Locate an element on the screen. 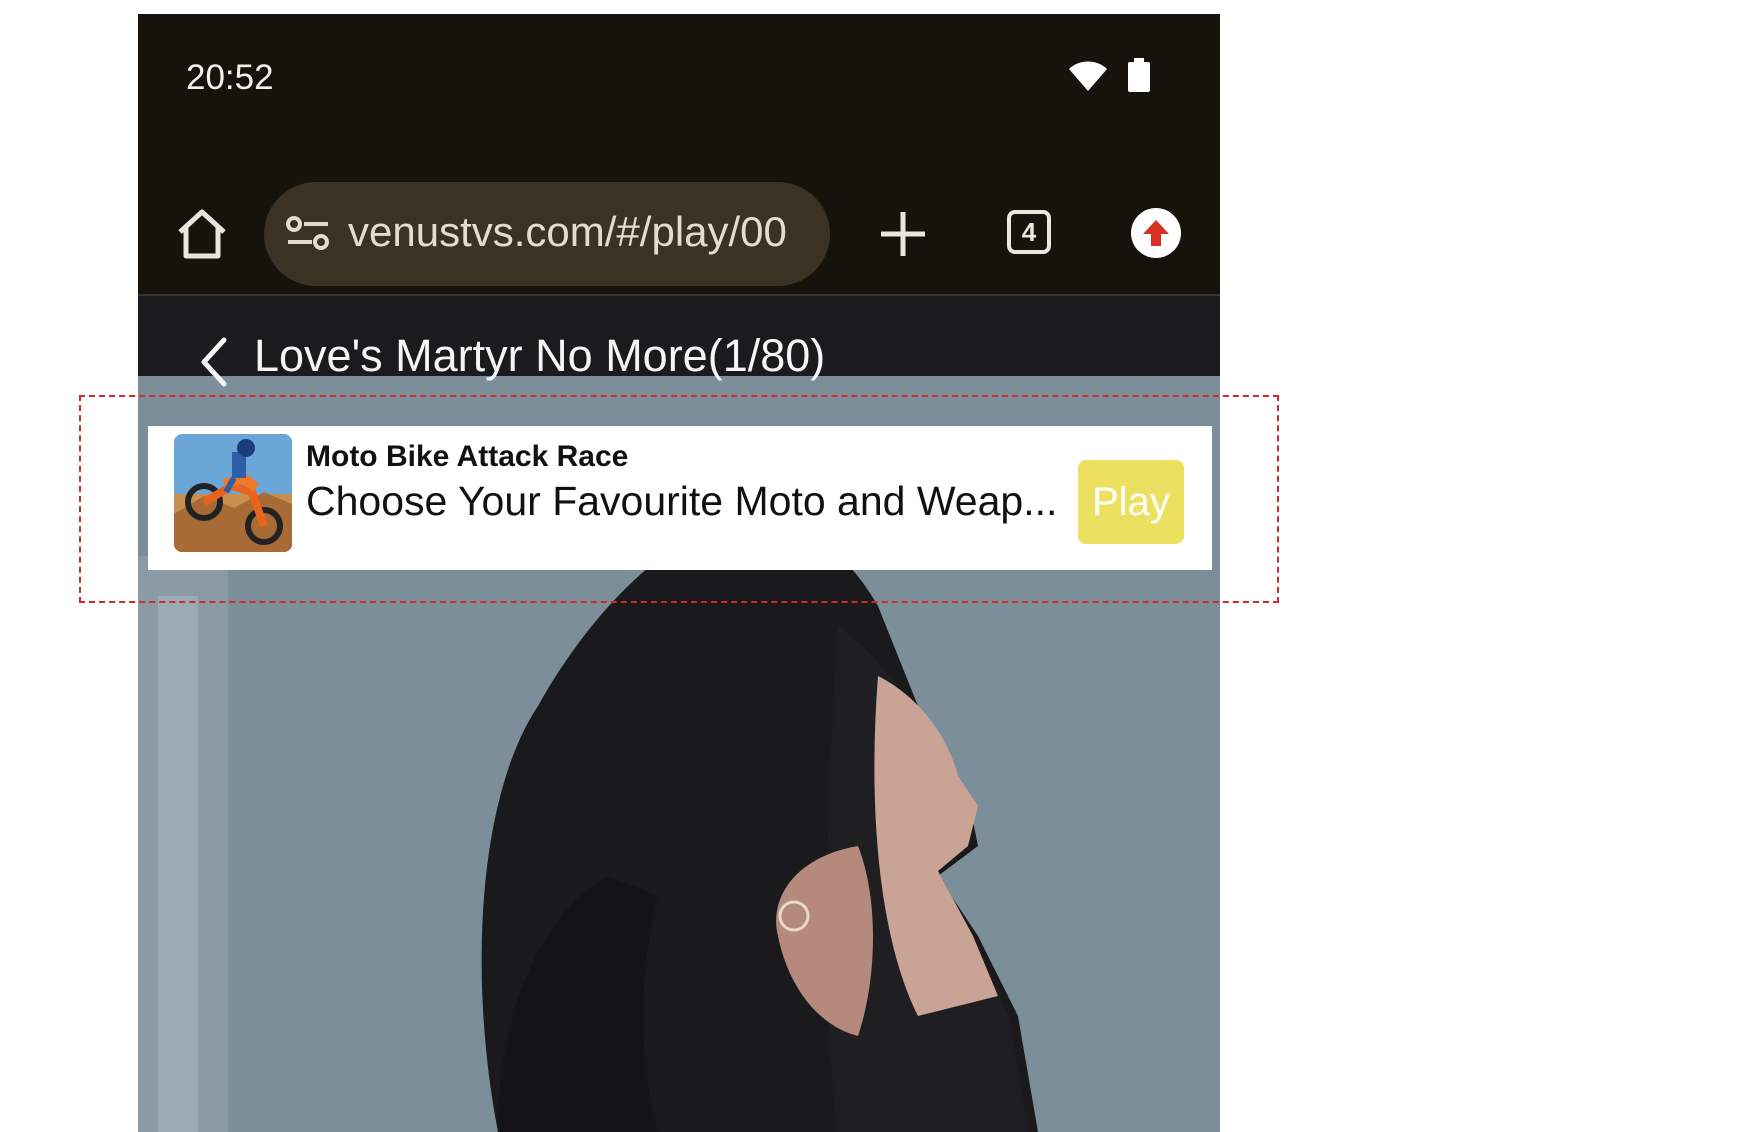 The image size is (1740, 1132). motocross-icon is located at coordinates (233, 493).